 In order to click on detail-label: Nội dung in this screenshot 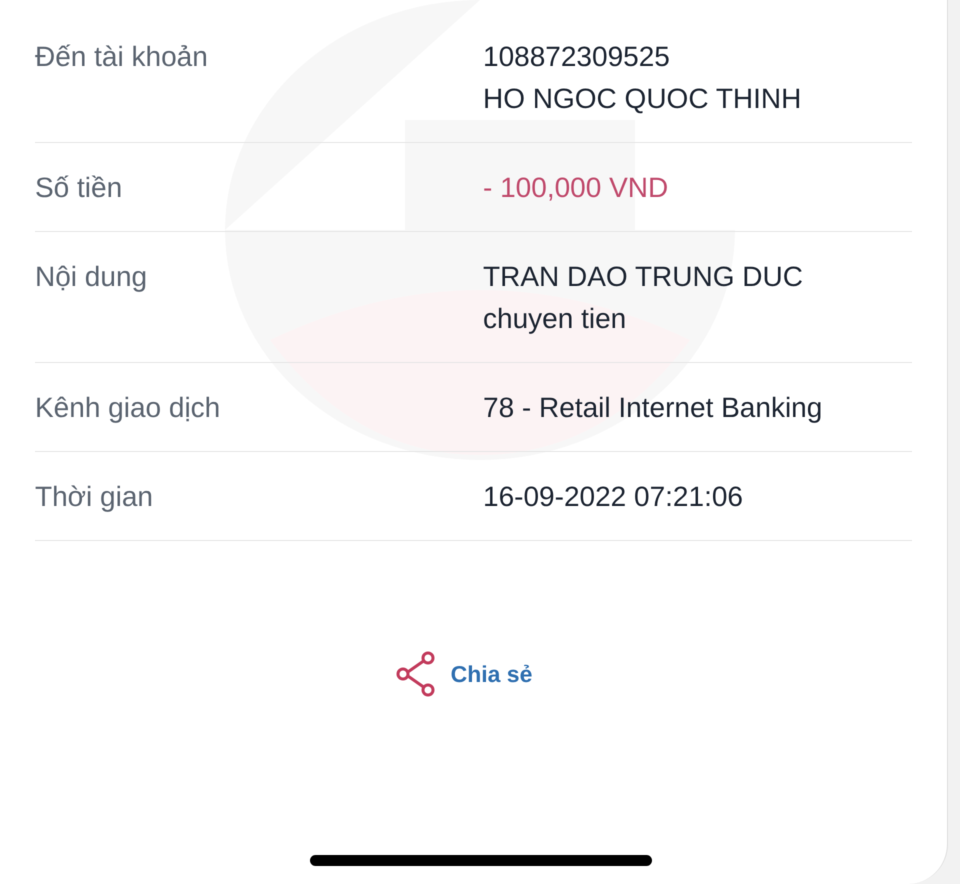, I will do `click(91, 277)`.